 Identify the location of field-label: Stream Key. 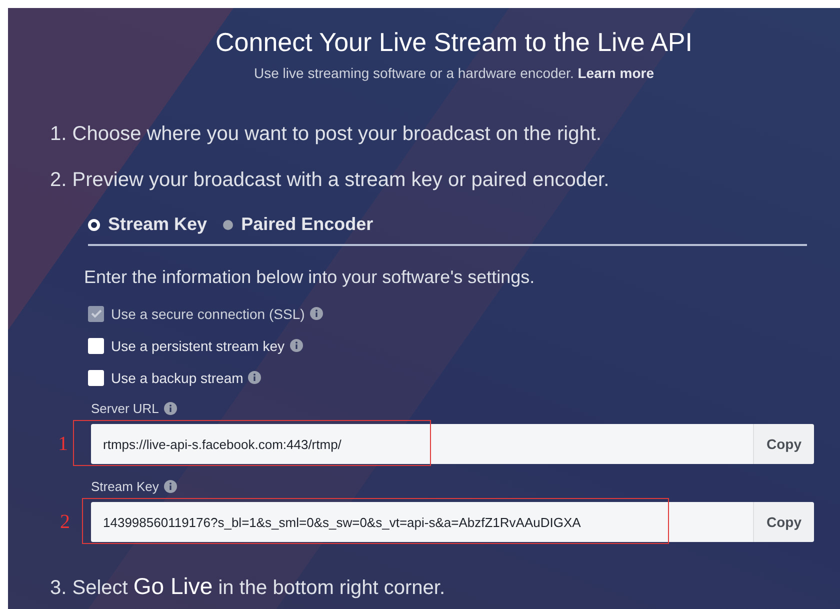
(134, 486).